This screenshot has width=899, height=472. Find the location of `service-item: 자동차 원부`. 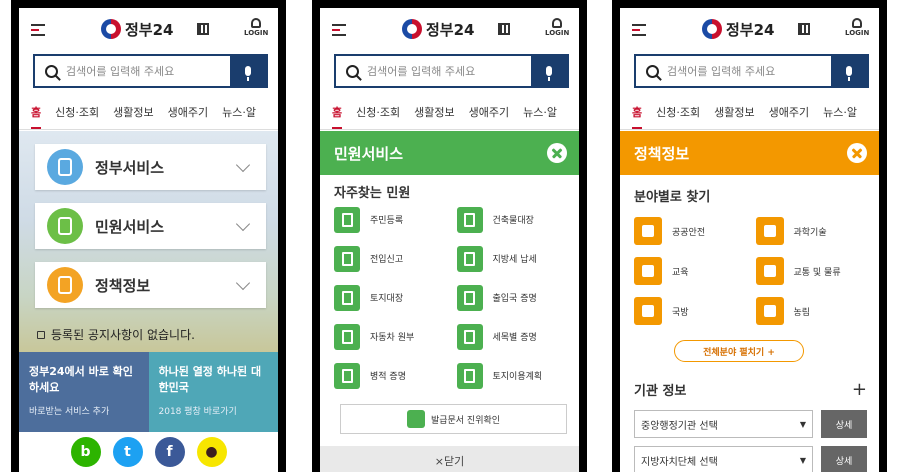

service-item: 자동차 원부 is located at coordinates (392, 336).